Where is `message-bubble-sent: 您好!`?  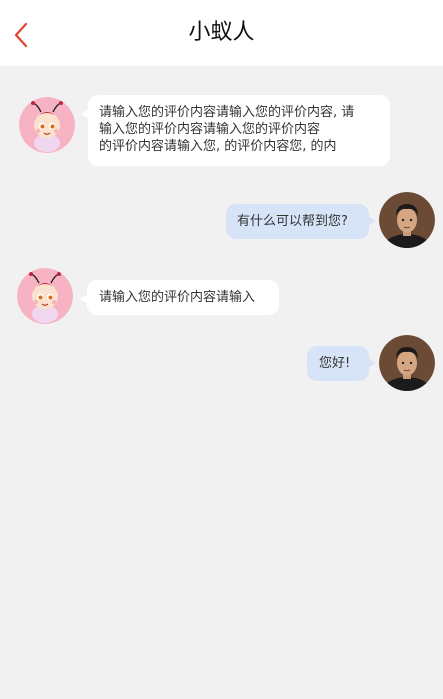 message-bubble-sent: 您好! is located at coordinates (341, 363).